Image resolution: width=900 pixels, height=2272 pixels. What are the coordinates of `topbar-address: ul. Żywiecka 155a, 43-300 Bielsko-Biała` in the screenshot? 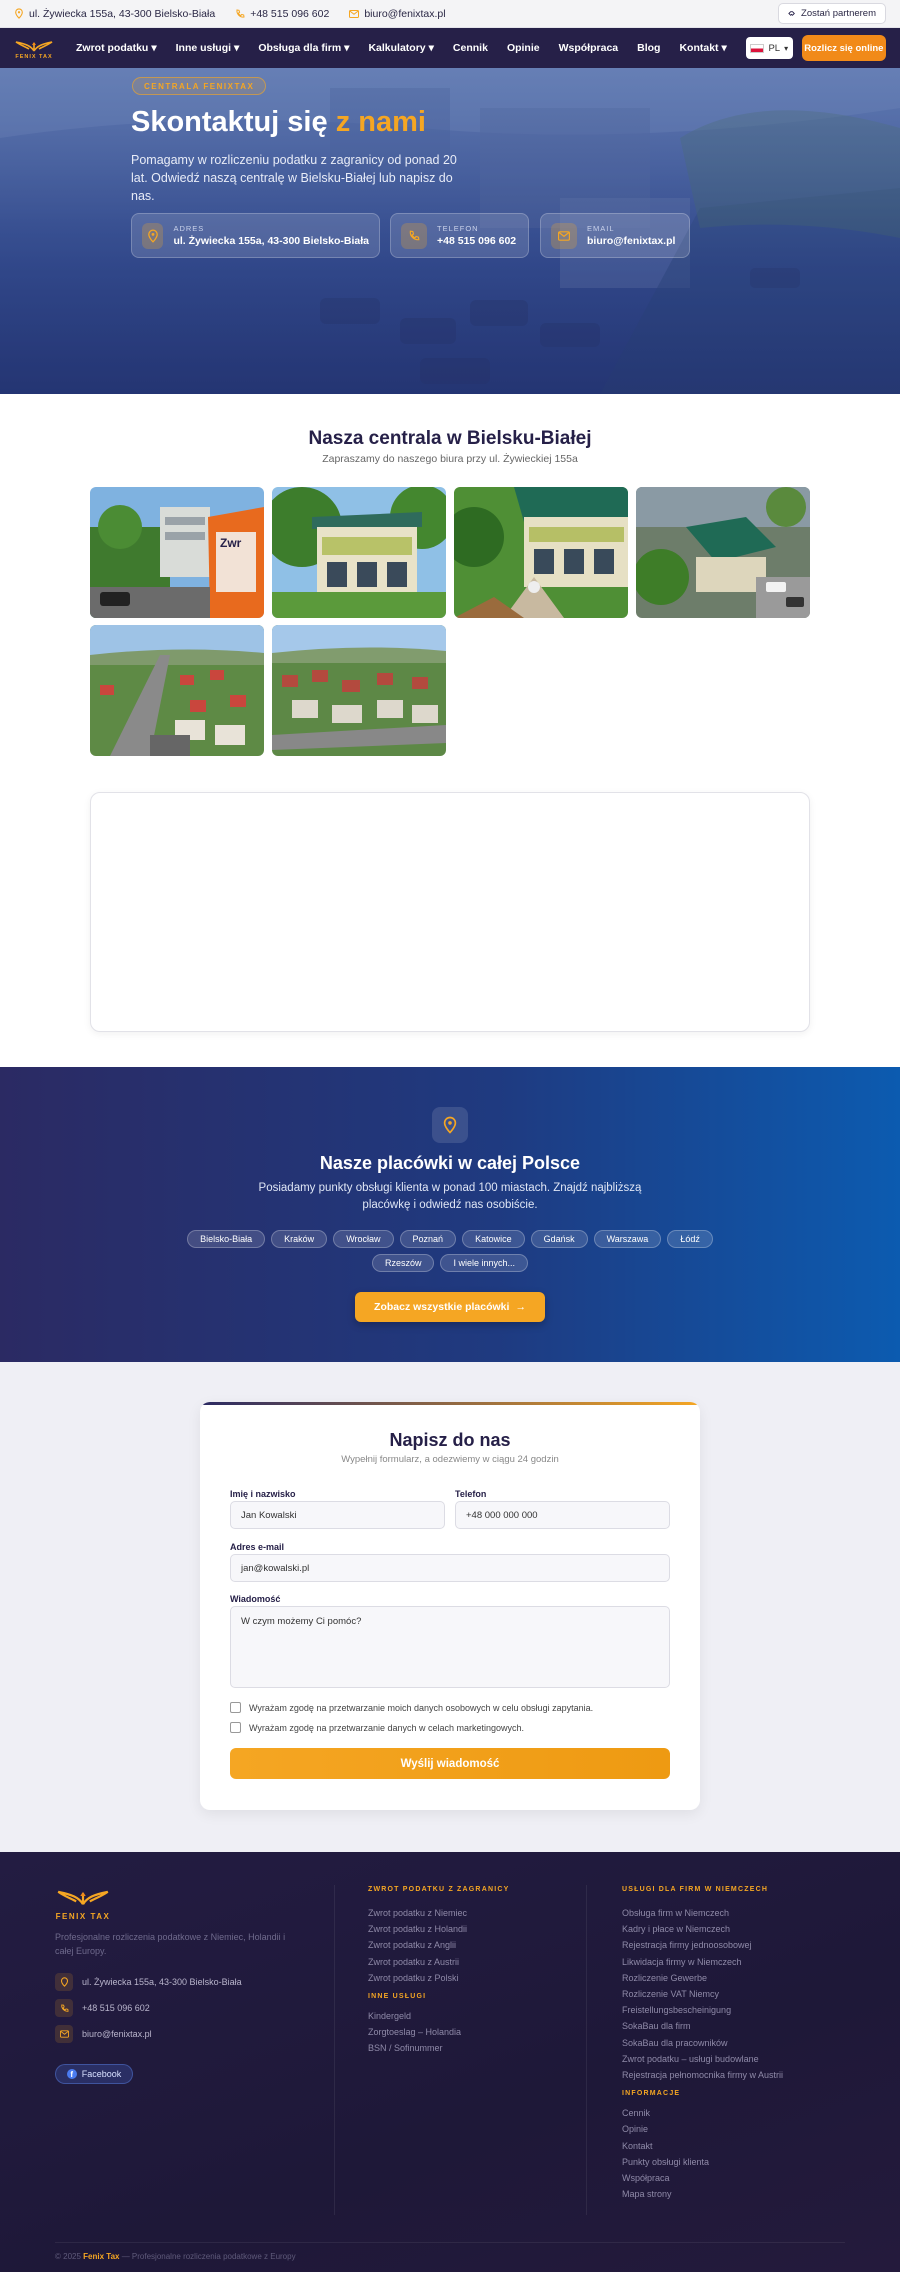 It's located at (114, 14).